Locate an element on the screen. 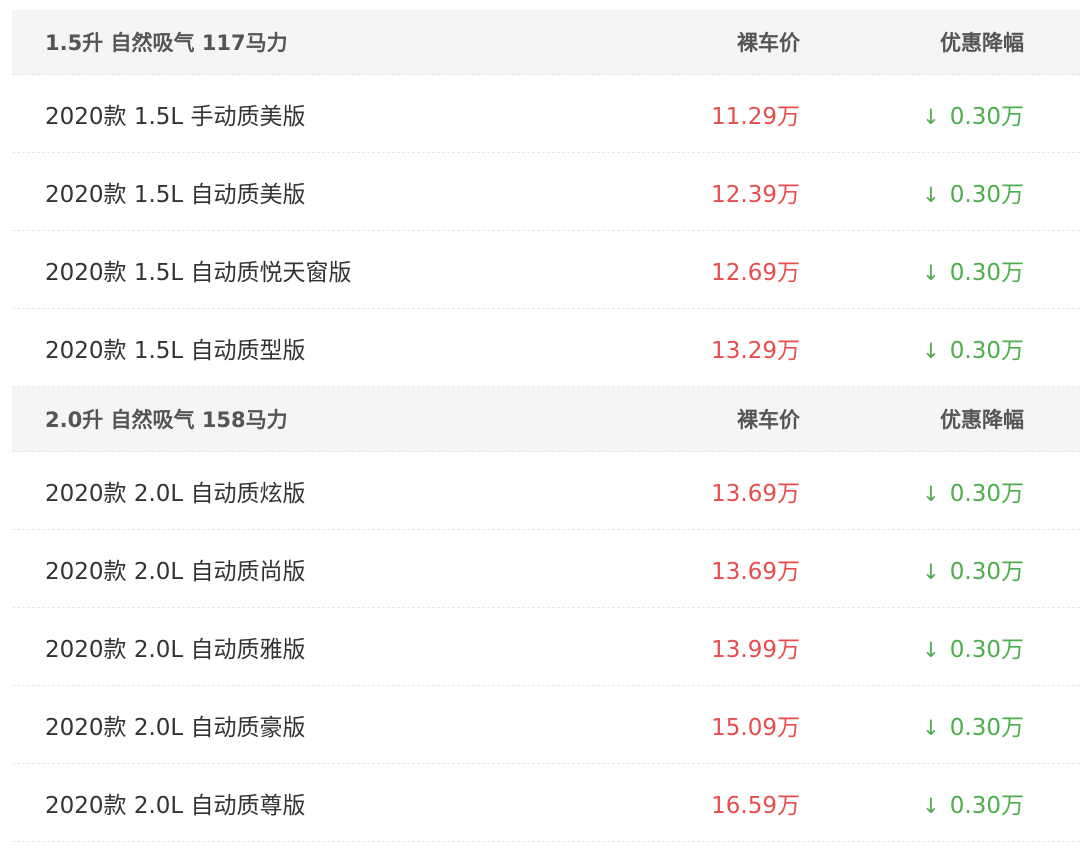  table-row: 2020款 1.5L 自动质悦天窗版 12.69万 ↓ 0.30万 is located at coordinates (546, 270).